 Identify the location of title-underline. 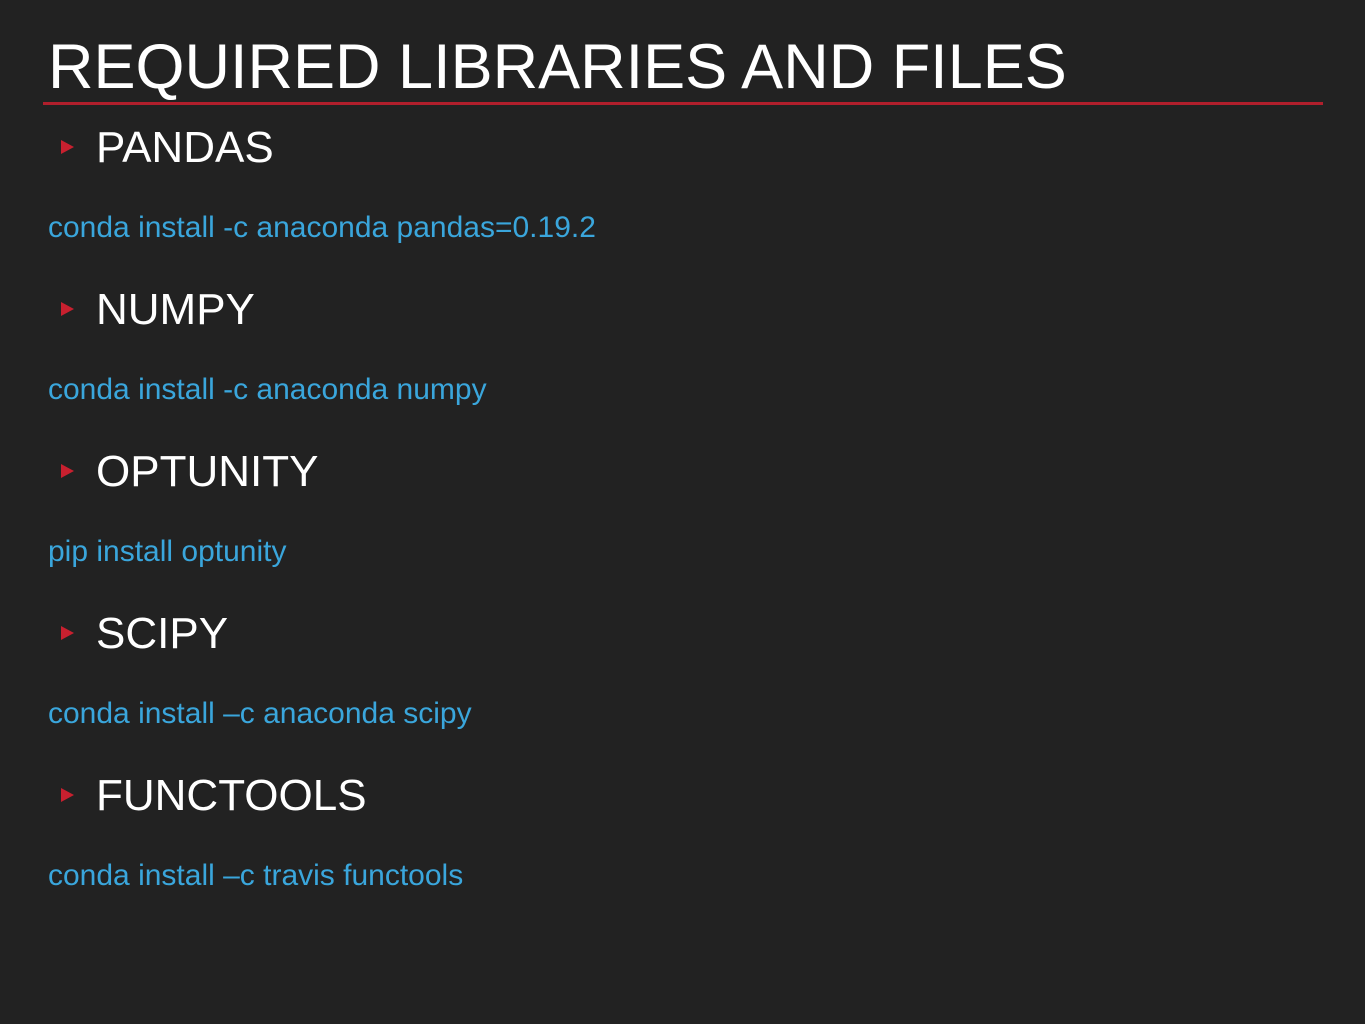
(683, 103).